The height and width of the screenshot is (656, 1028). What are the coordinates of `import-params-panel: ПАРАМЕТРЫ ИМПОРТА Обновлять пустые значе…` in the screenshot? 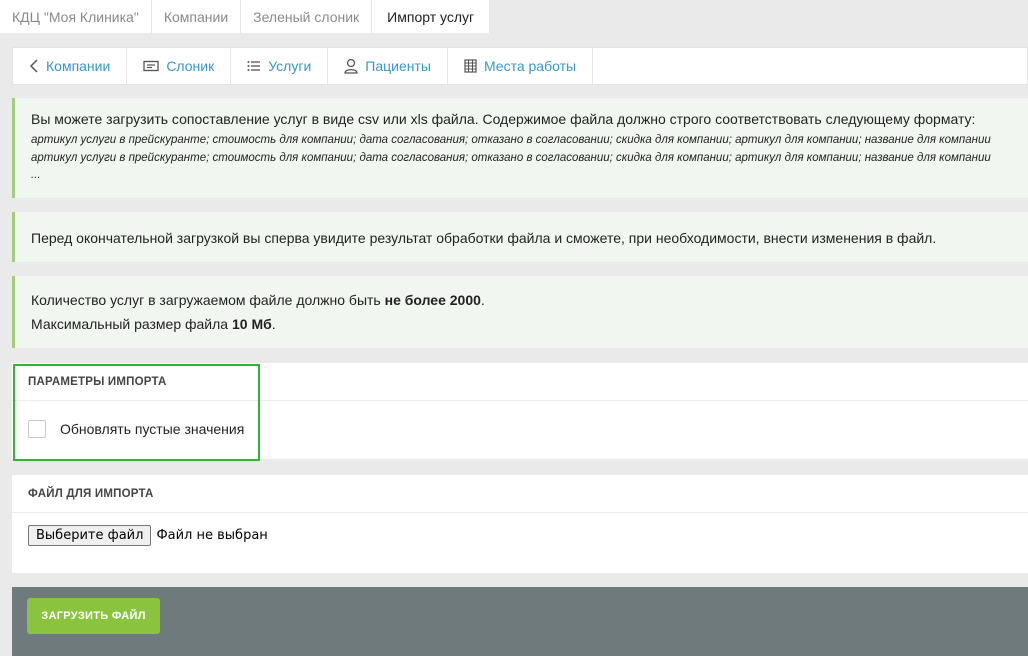 It's located at (520, 411).